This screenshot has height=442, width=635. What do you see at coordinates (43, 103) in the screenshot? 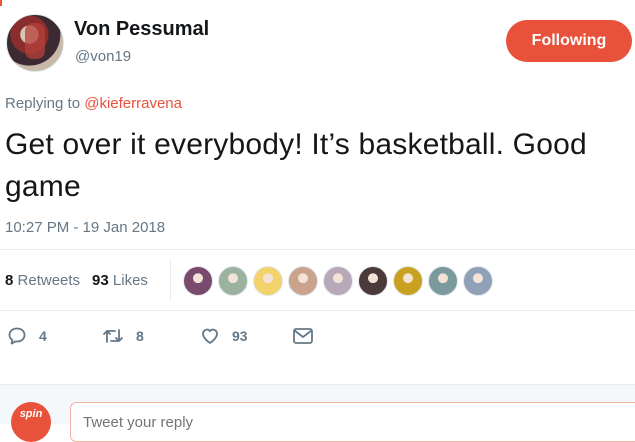
I see `replying-to-label: Replying to` at bounding box center [43, 103].